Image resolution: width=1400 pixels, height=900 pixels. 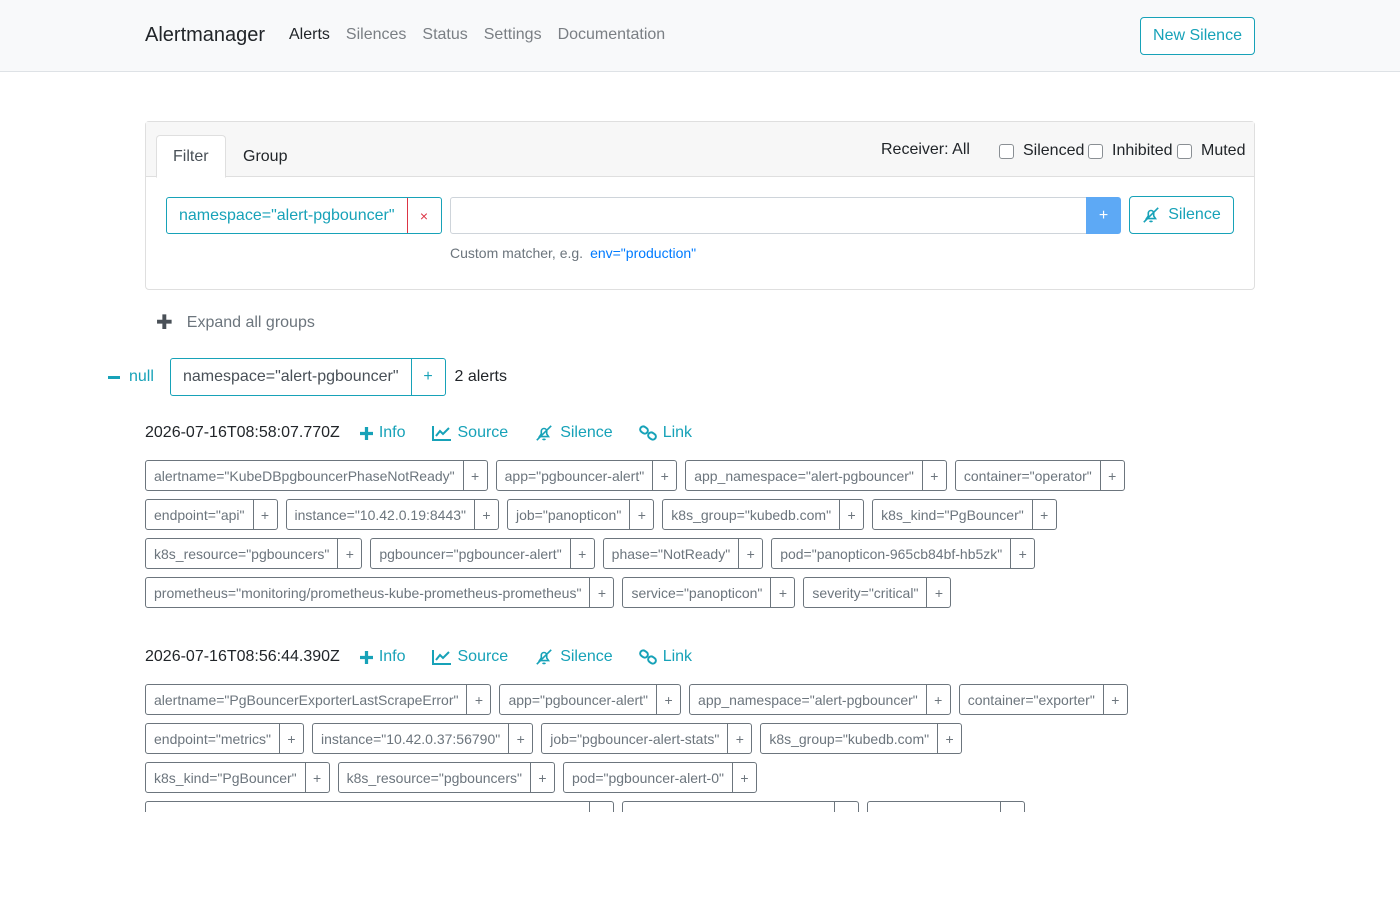 What do you see at coordinates (612, 35) in the screenshot?
I see `nav-item-documentation: Documentation` at bounding box center [612, 35].